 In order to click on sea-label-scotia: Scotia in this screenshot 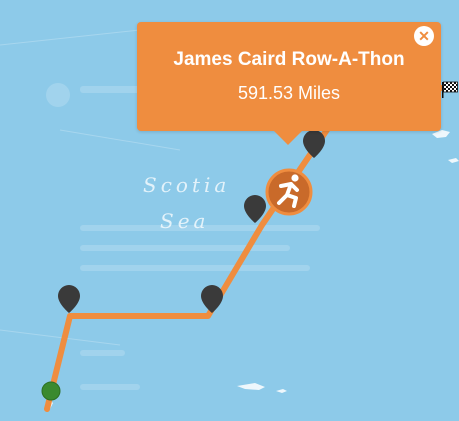, I will do `click(186, 185)`.